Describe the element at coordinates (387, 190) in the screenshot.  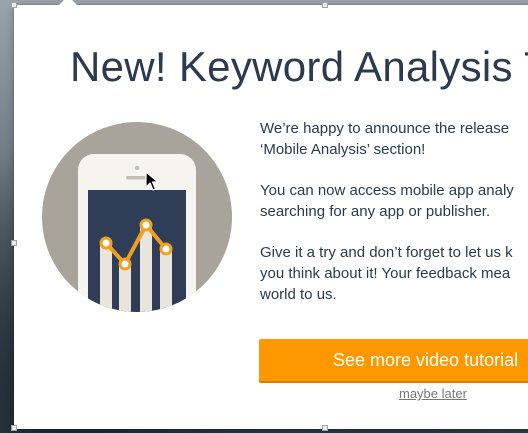
I see `text-line: You can now access mobile app analy` at that location.